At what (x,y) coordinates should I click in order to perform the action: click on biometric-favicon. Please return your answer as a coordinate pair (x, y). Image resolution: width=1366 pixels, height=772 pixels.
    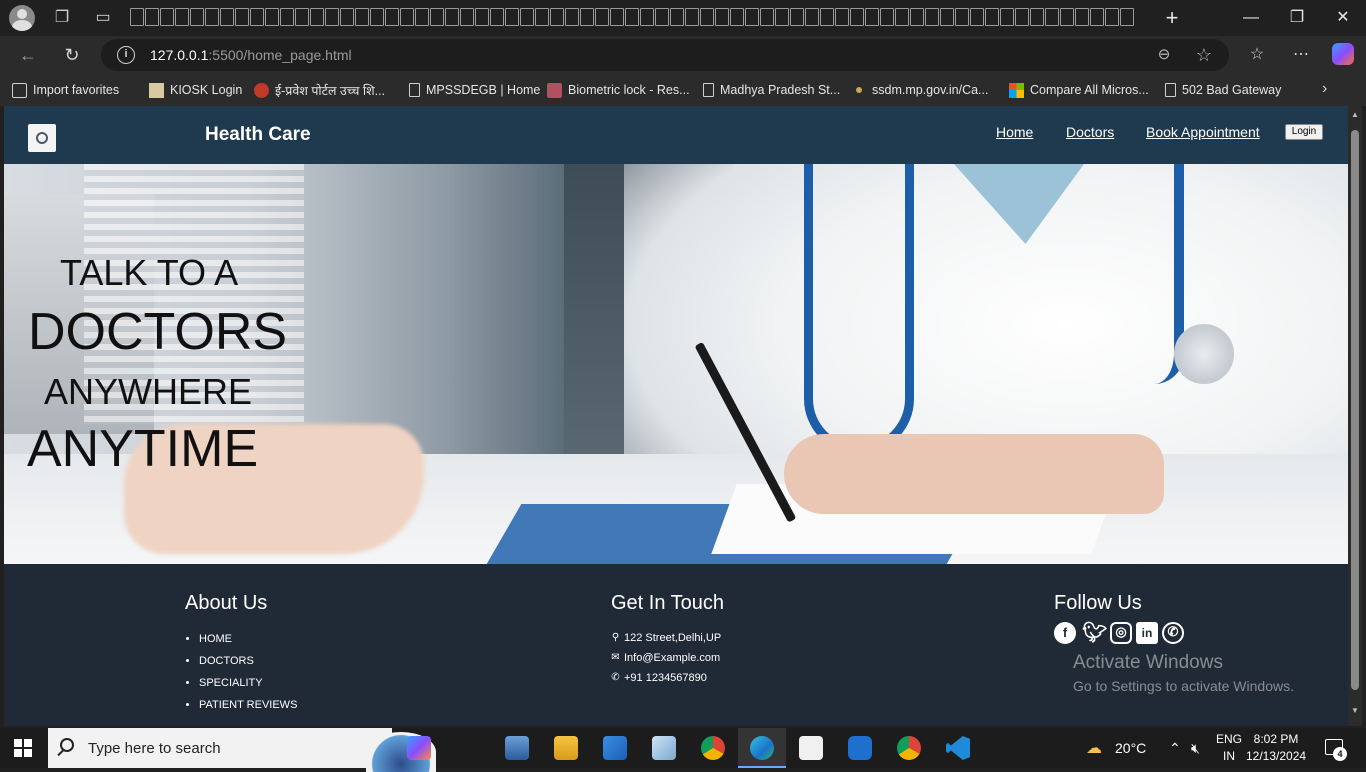
    Looking at the image, I should click on (554, 90).